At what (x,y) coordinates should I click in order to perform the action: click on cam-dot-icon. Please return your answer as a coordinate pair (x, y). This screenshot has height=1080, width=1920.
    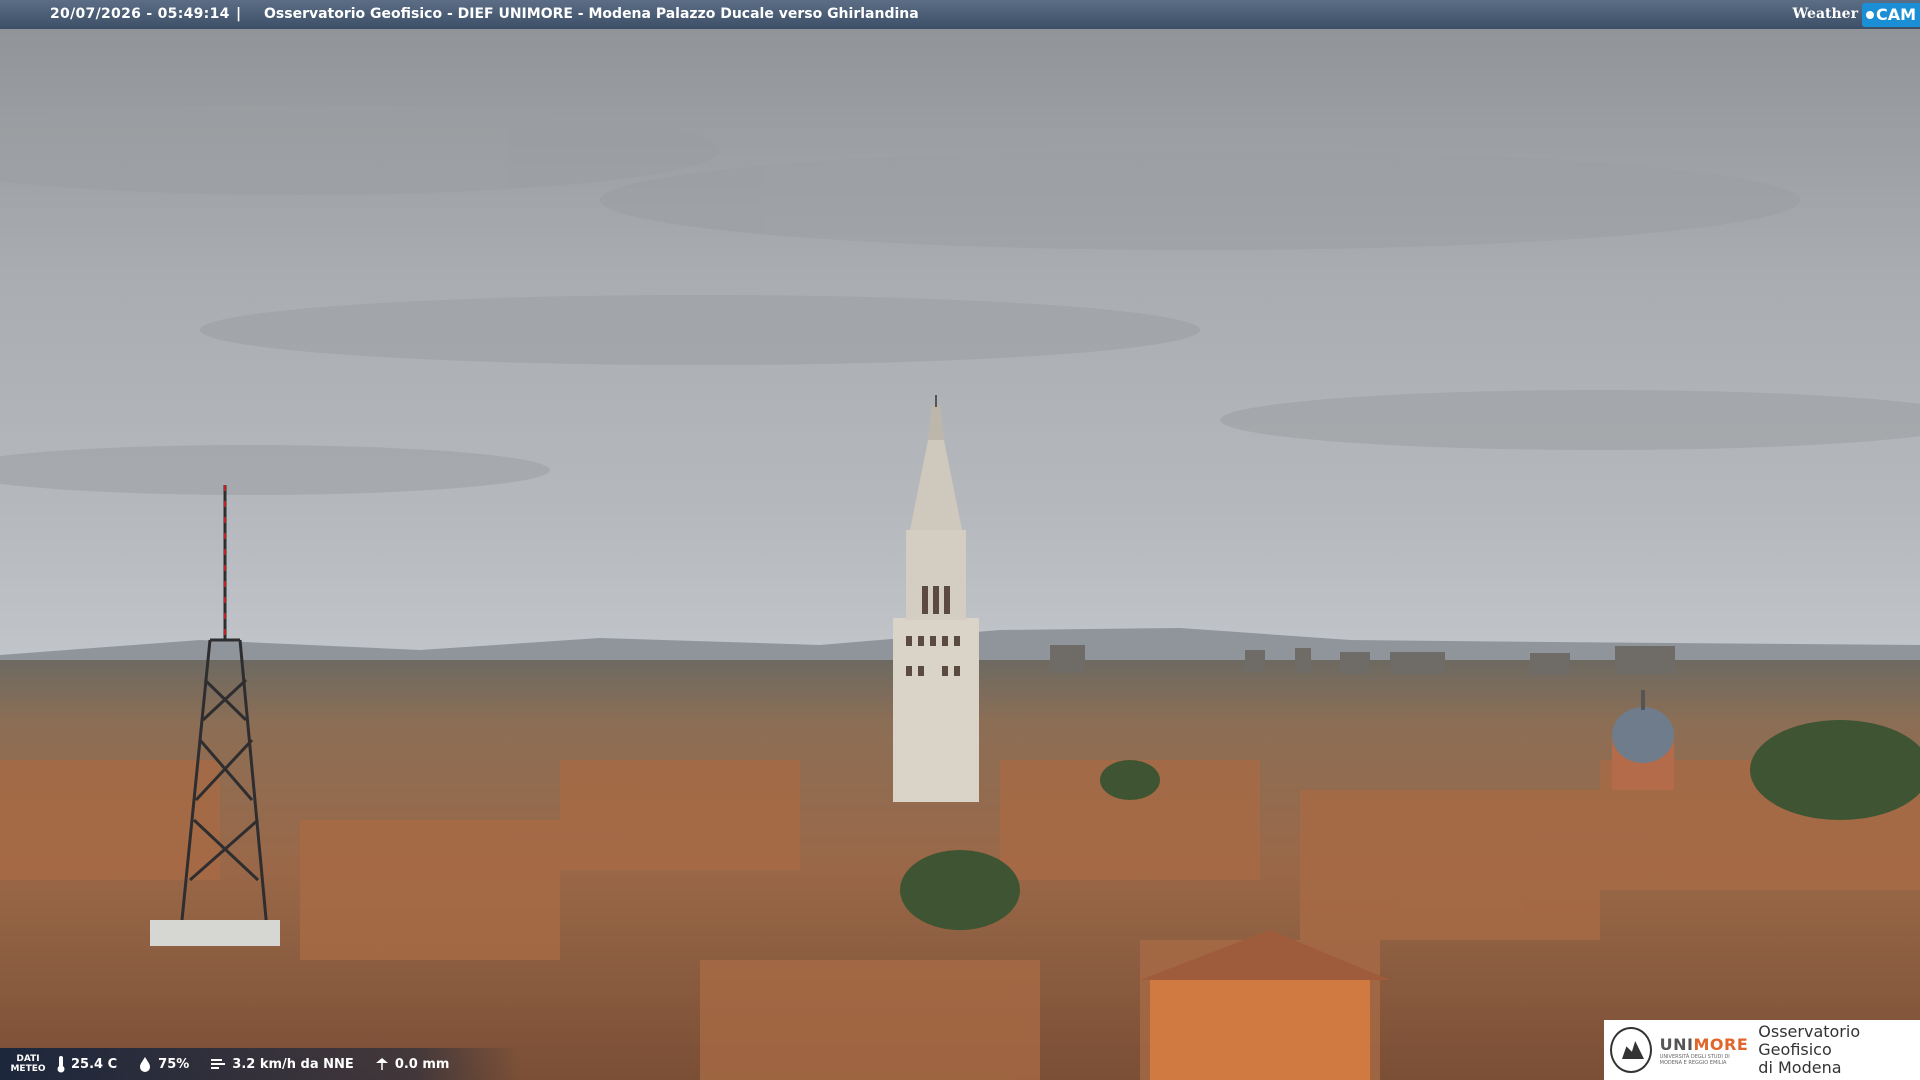
    Looking at the image, I should click on (1869, 14).